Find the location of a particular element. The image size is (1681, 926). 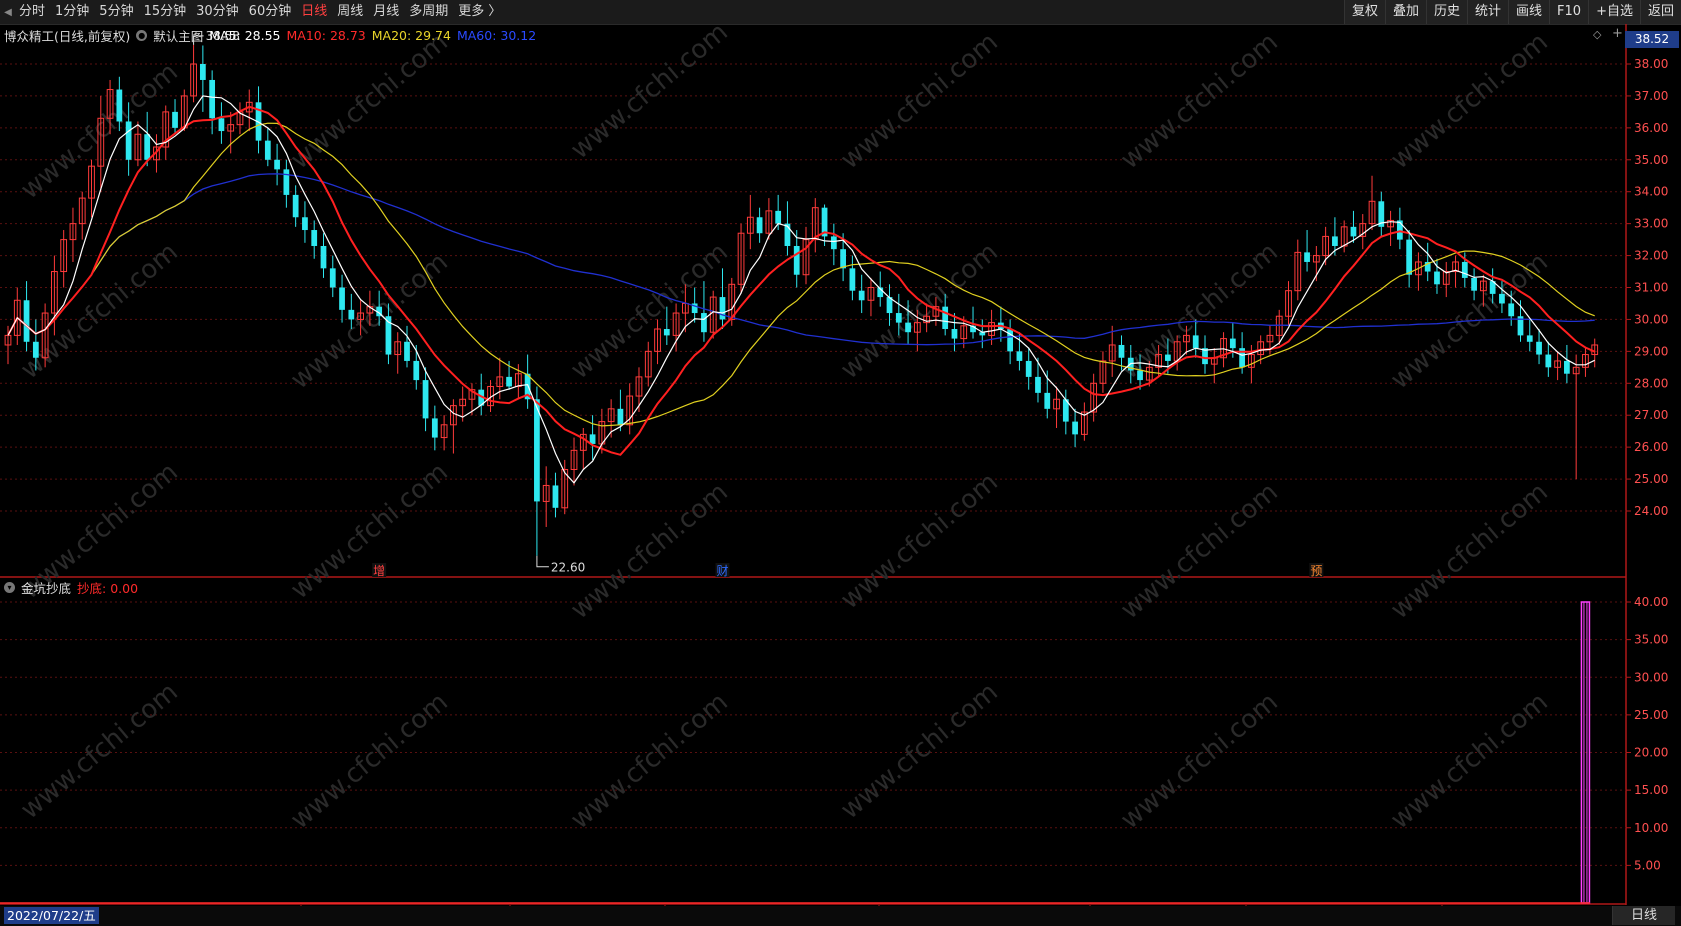

ma20-label: MA20: 29.74 is located at coordinates (411, 35).